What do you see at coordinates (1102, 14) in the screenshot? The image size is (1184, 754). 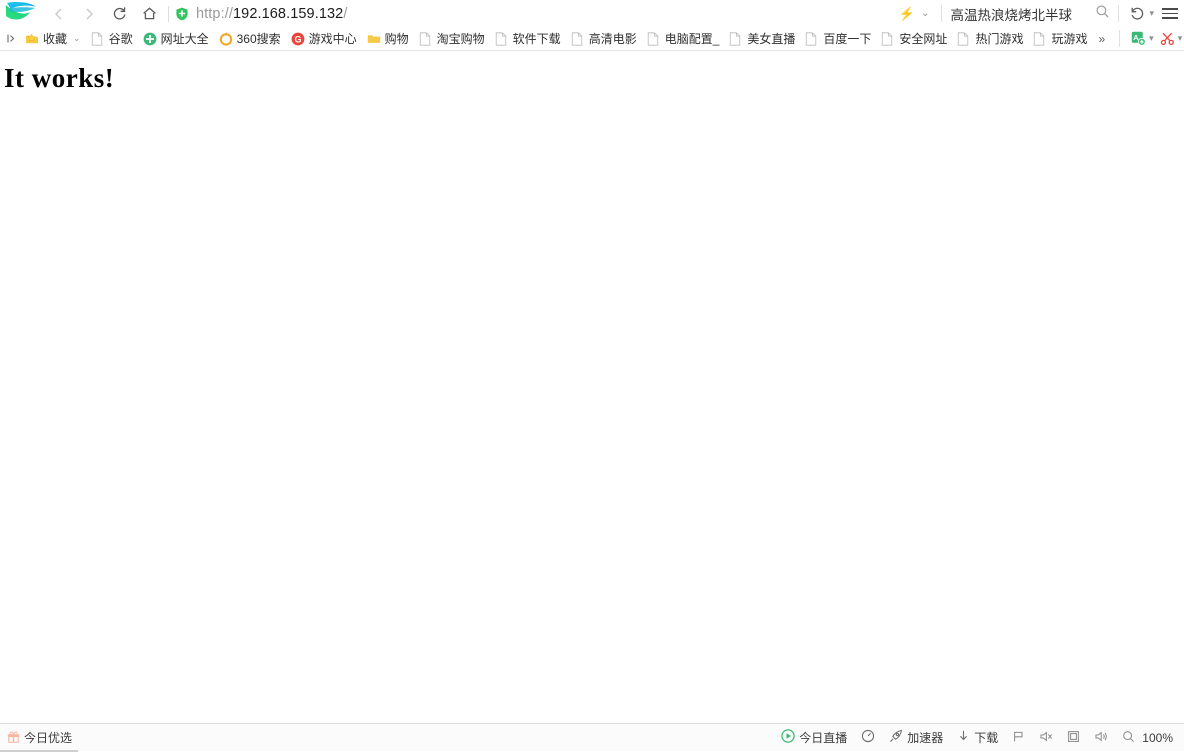 I see `search-icon` at bounding box center [1102, 14].